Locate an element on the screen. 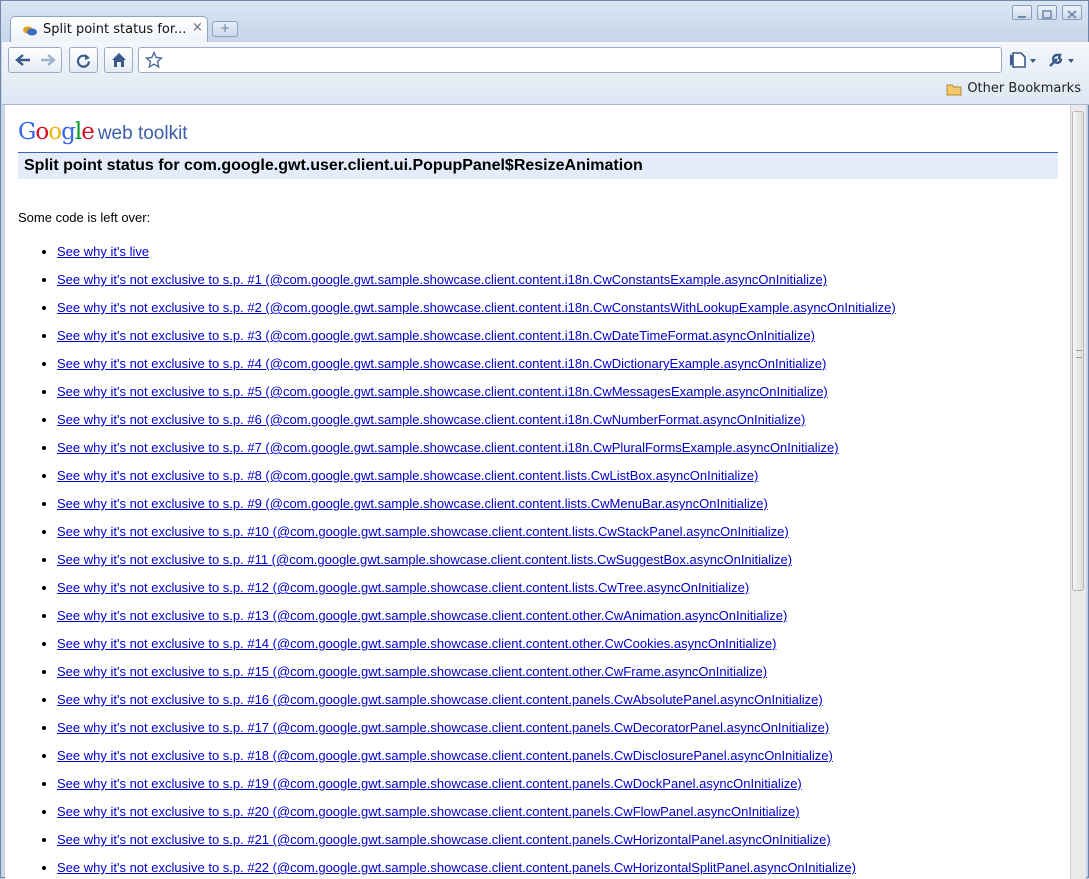 This screenshot has width=1089, height=879. maximize-button is located at coordinates (1047, 12).